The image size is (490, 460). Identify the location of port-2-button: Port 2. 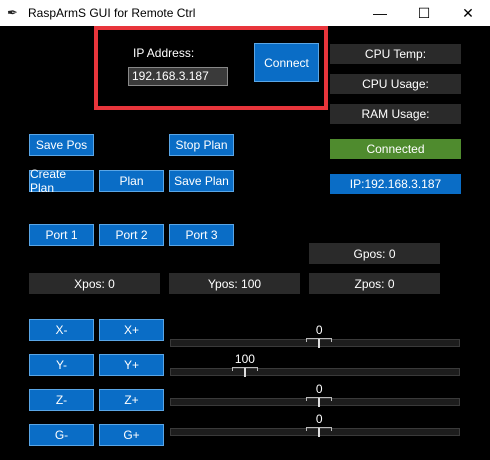
(131, 235).